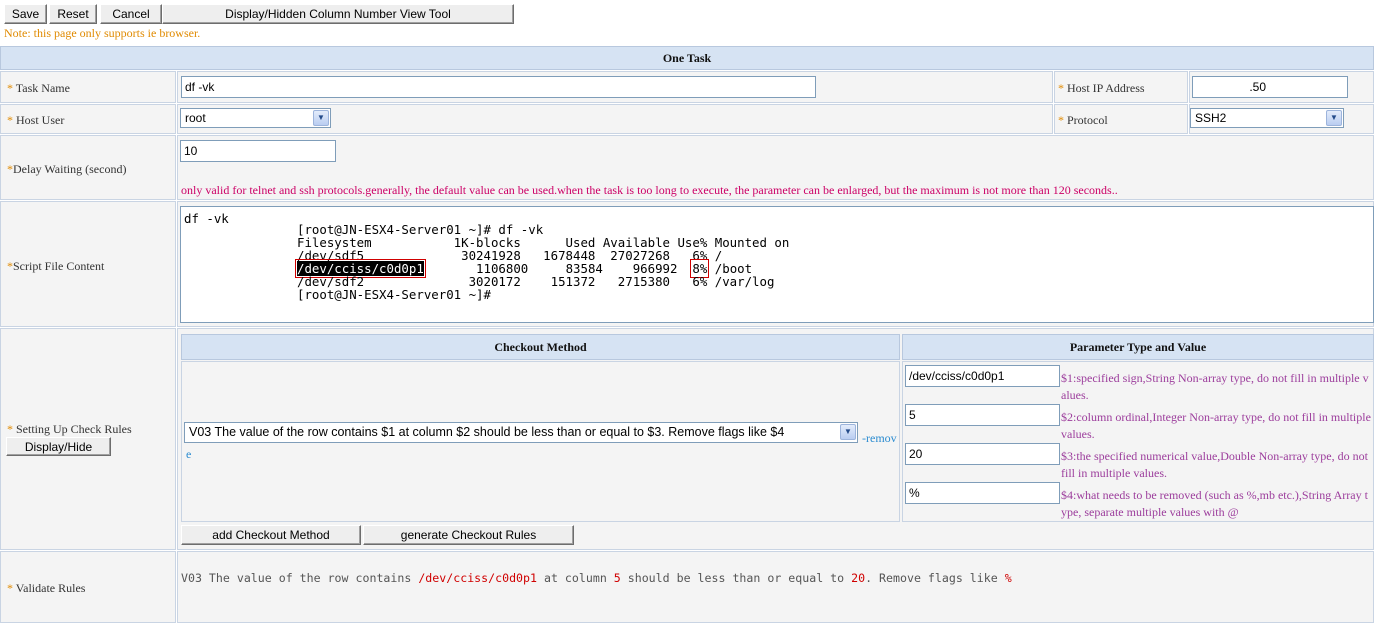 The width and height of the screenshot is (1374, 627). What do you see at coordinates (1270, 87) in the screenshot?
I see `host-ip-input: .50` at bounding box center [1270, 87].